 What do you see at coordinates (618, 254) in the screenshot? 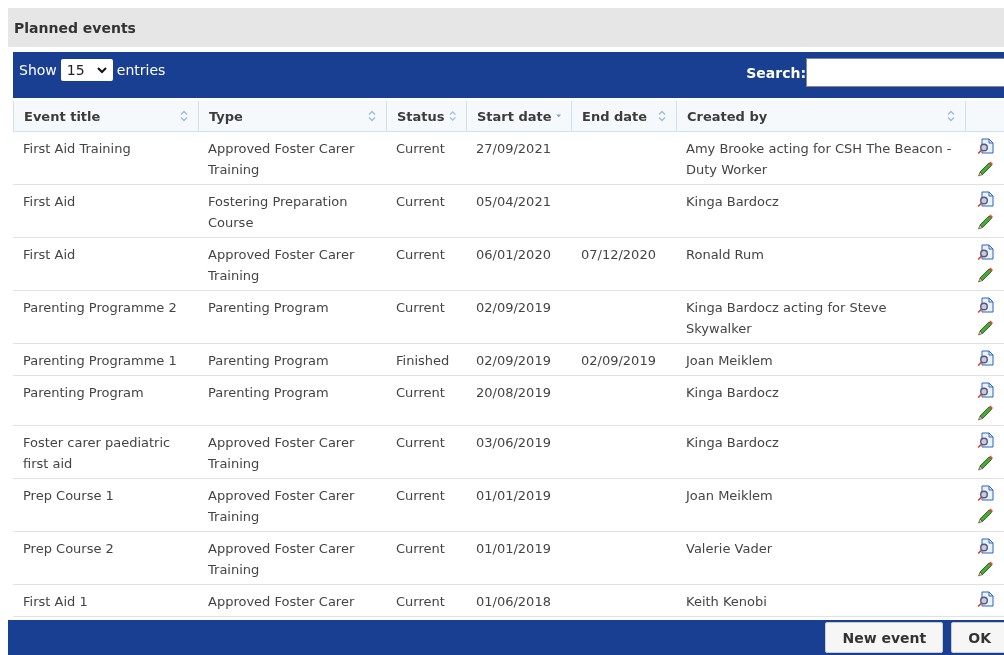
I see `table-cell: 07/12/2020` at bounding box center [618, 254].